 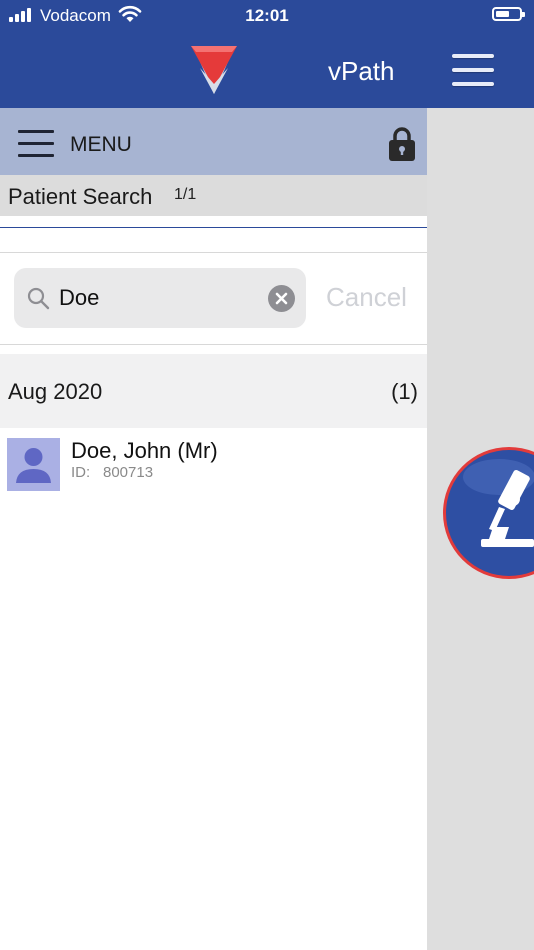 What do you see at coordinates (213, 195) in the screenshot?
I see `page-header: Patient Search 1/1` at bounding box center [213, 195].